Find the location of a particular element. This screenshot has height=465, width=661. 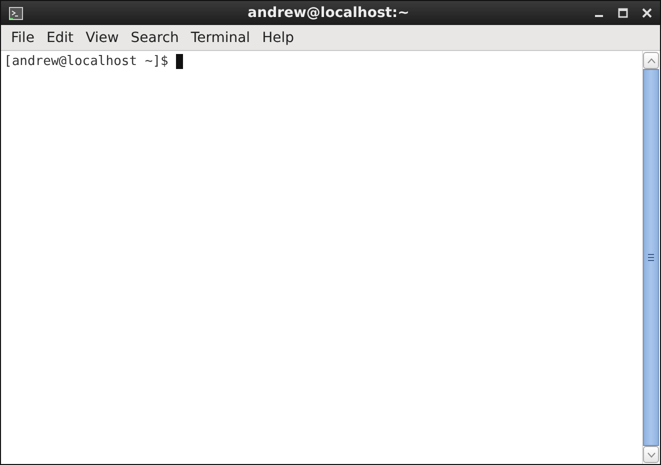

chevron-up-icon is located at coordinates (651, 61).